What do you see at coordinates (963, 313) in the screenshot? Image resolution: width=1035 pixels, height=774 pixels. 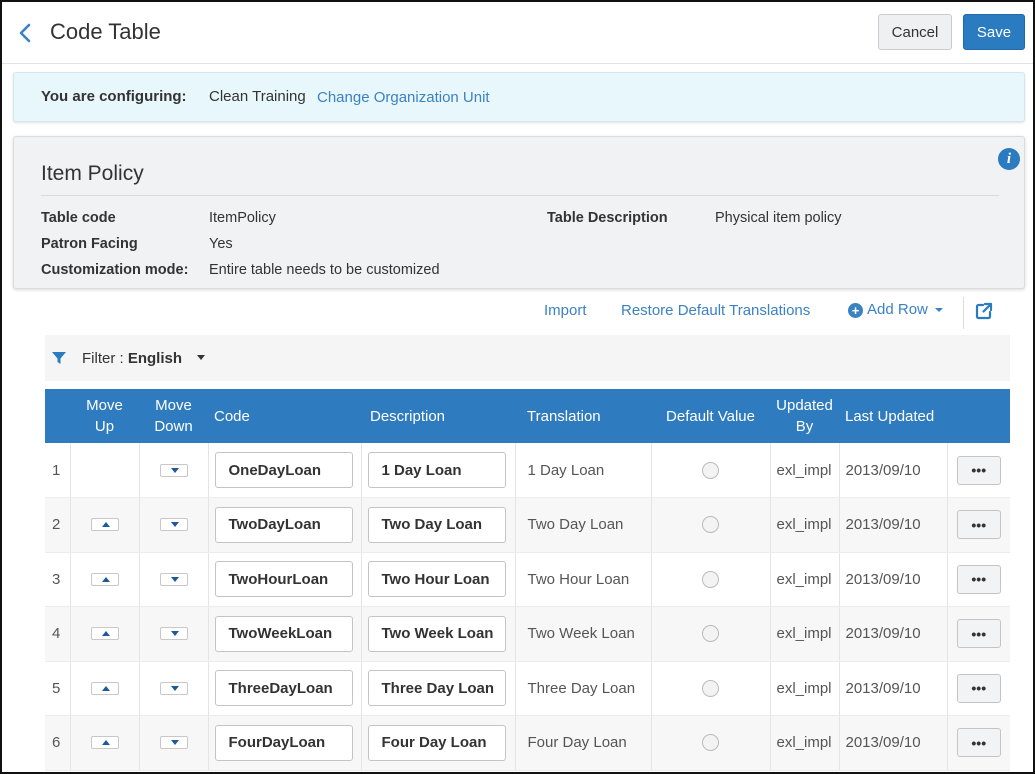 I see `toolbar-divider` at bounding box center [963, 313].